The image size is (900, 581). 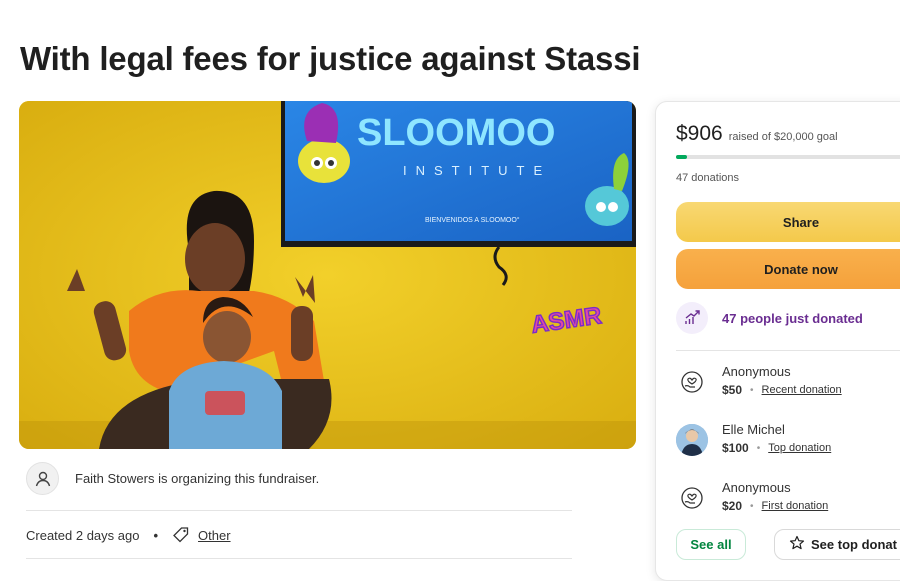 I want to click on donate-now-button: Donate now, so click(x=788, y=269).